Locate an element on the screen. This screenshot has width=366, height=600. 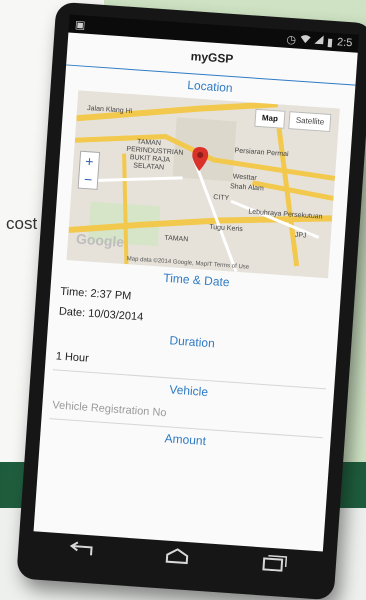
map-logo: Google is located at coordinates (100, 240).